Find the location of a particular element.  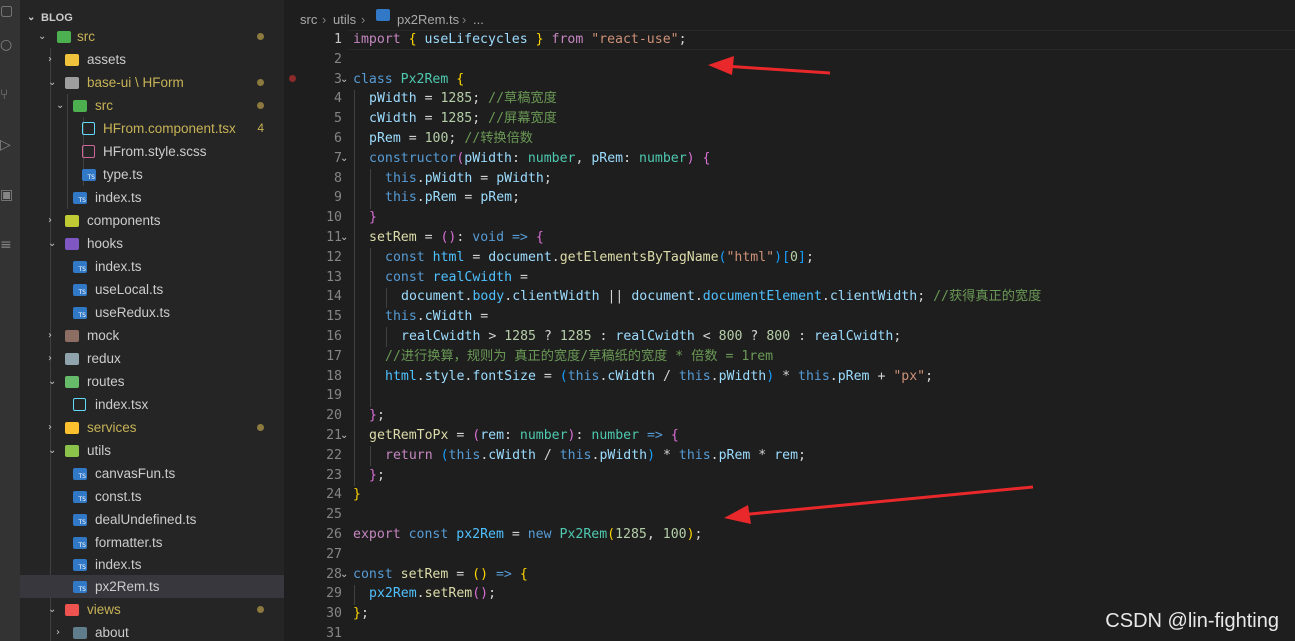

tree-folder-services: › services is located at coordinates (152, 427).